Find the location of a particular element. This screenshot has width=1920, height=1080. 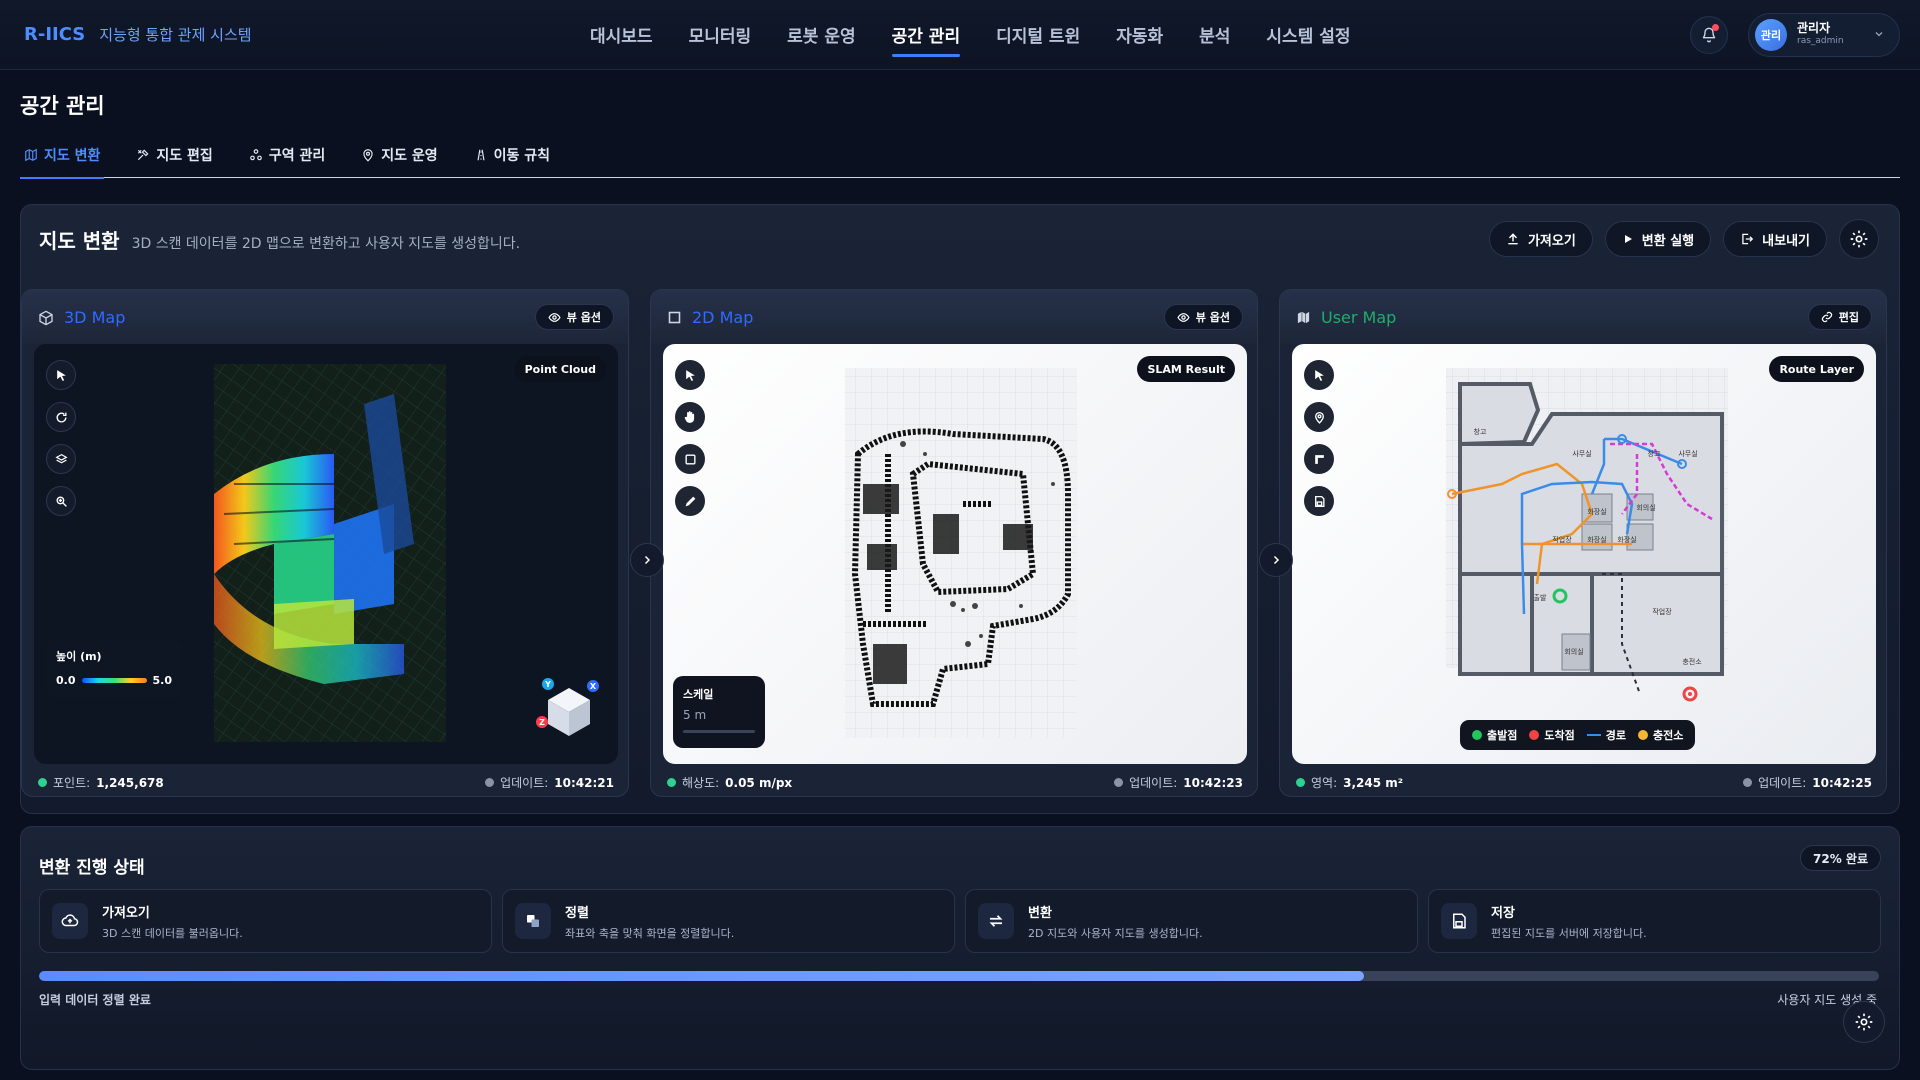

axis-cube-icon: Y X Z is located at coordinates (569, 709).